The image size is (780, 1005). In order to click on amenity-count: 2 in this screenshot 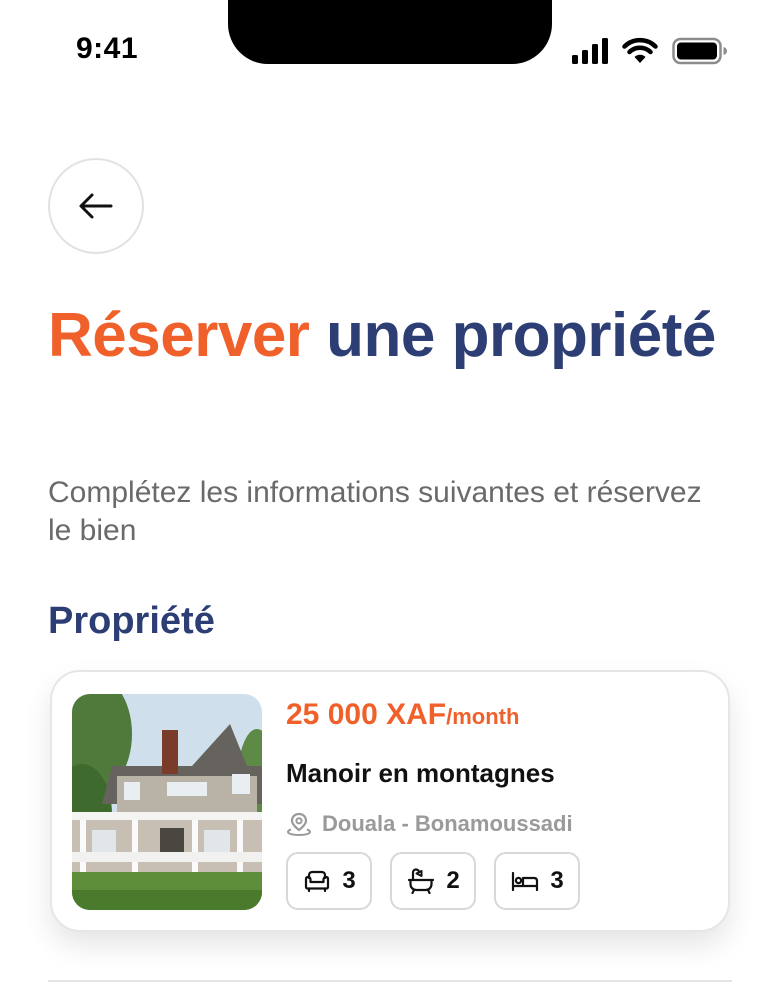, I will do `click(453, 880)`.